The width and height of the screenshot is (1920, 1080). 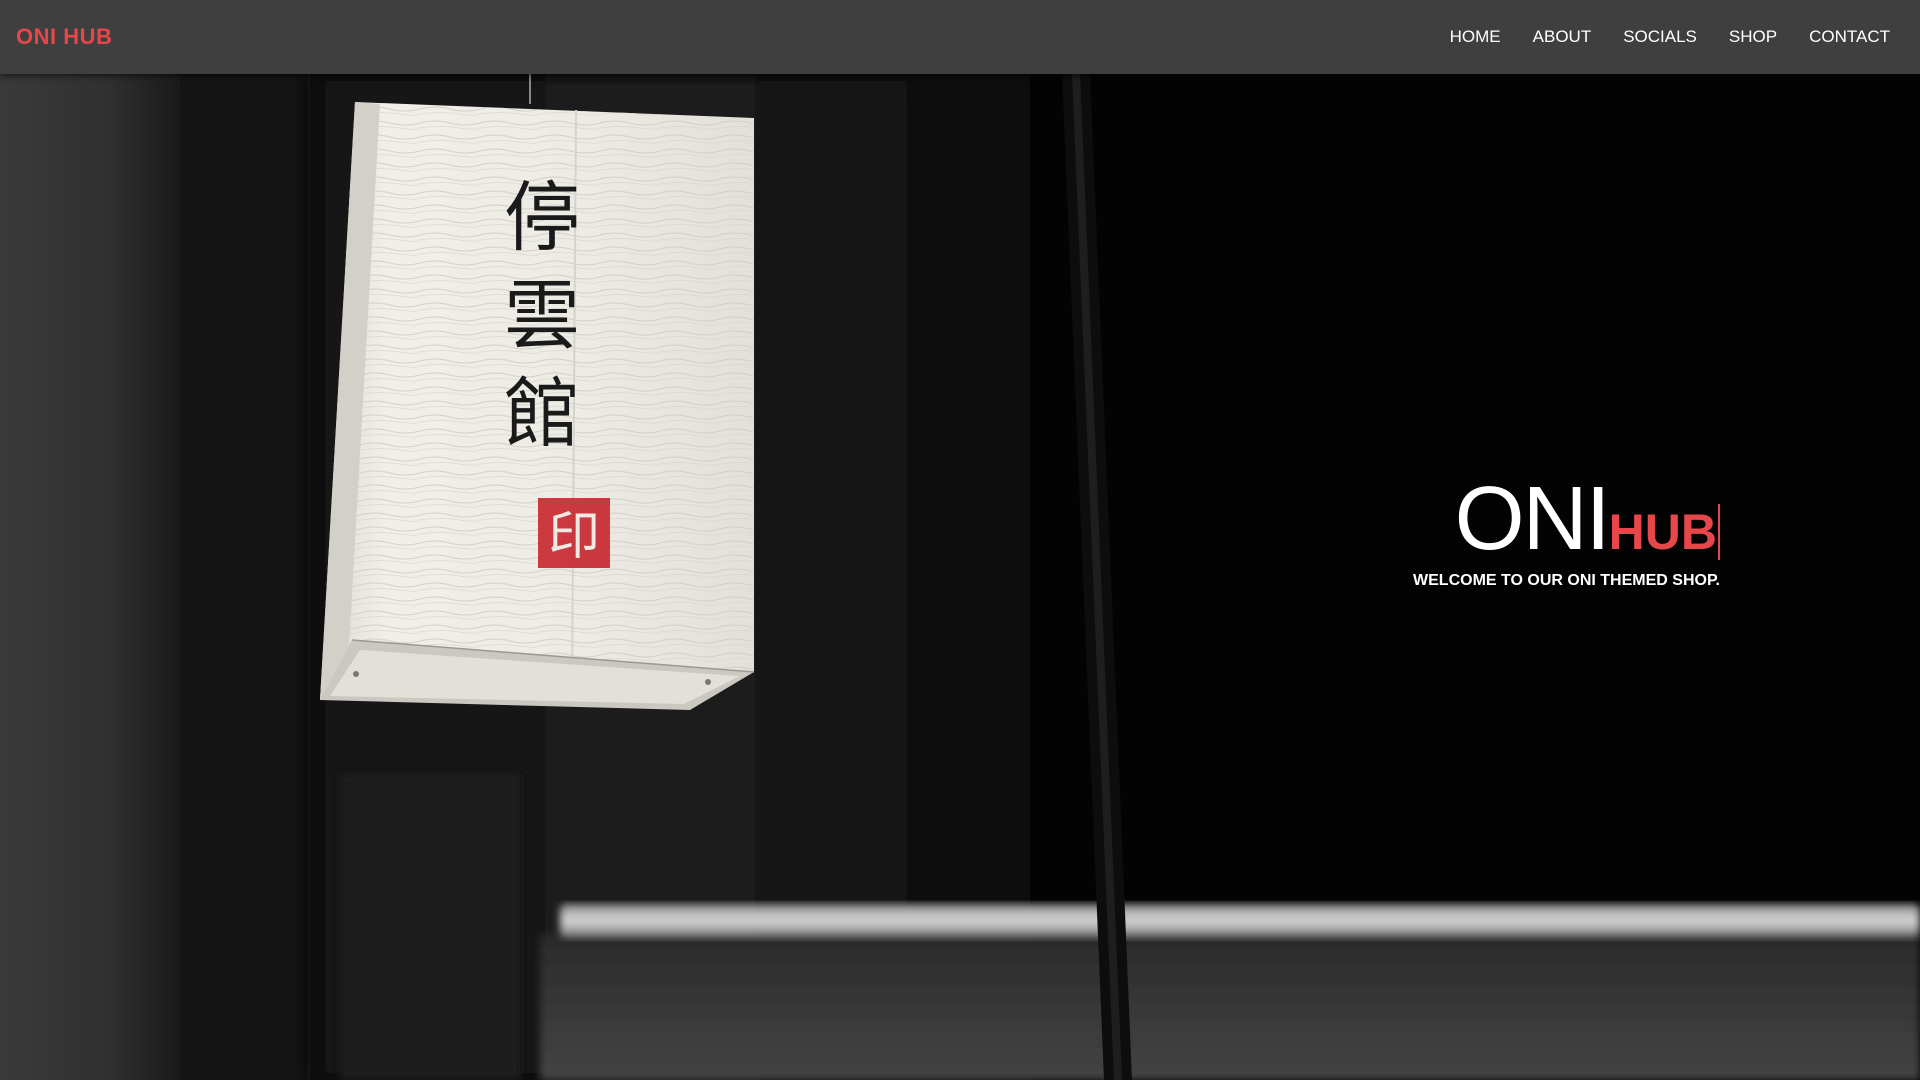 What do you see at coordinates (1753, 37) in the screenshot?
I see `nav-link-shop: SHOP` at bounding box center [1753, 37].